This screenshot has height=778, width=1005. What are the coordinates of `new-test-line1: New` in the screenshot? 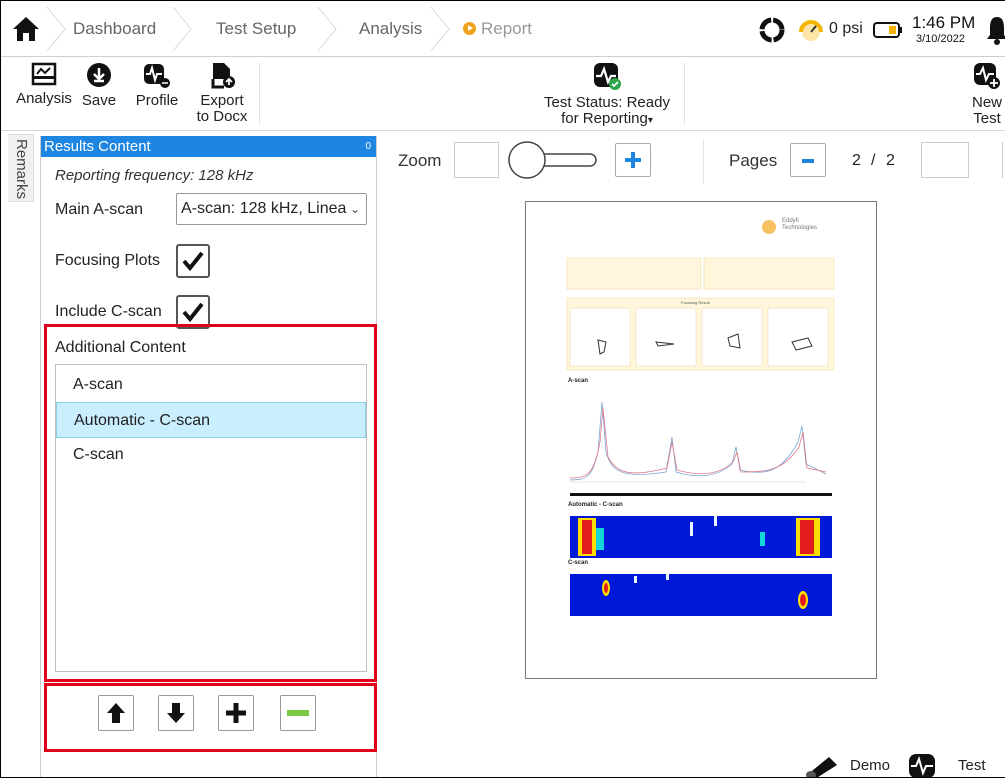 It's located at (986, 102).